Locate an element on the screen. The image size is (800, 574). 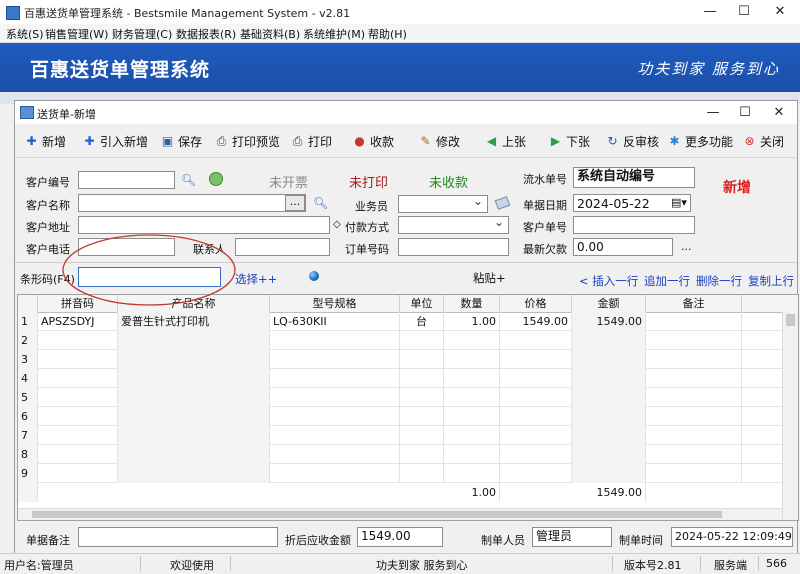
vertical-scroll-thumb is located at coordinates (790, 320).